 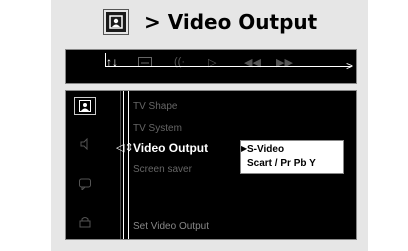 I want to click on video-output-options: ▶ S-Video Scart / Pr Pb Y, so click(x=292, y=157).